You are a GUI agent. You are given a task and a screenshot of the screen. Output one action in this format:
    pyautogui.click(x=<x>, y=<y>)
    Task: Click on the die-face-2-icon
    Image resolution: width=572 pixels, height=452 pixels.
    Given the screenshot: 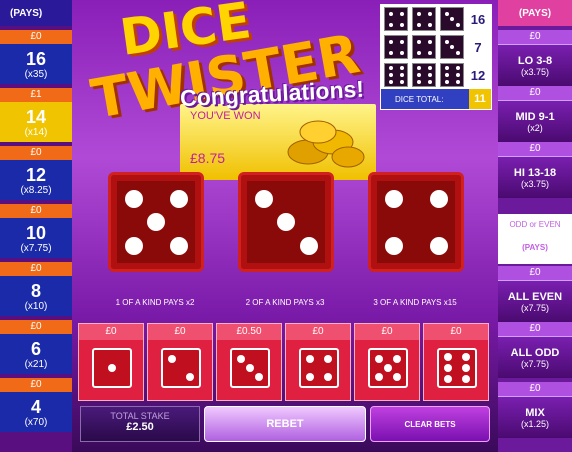 What is the action you would take?
    pyautogui.click(x=181, y=368)
    